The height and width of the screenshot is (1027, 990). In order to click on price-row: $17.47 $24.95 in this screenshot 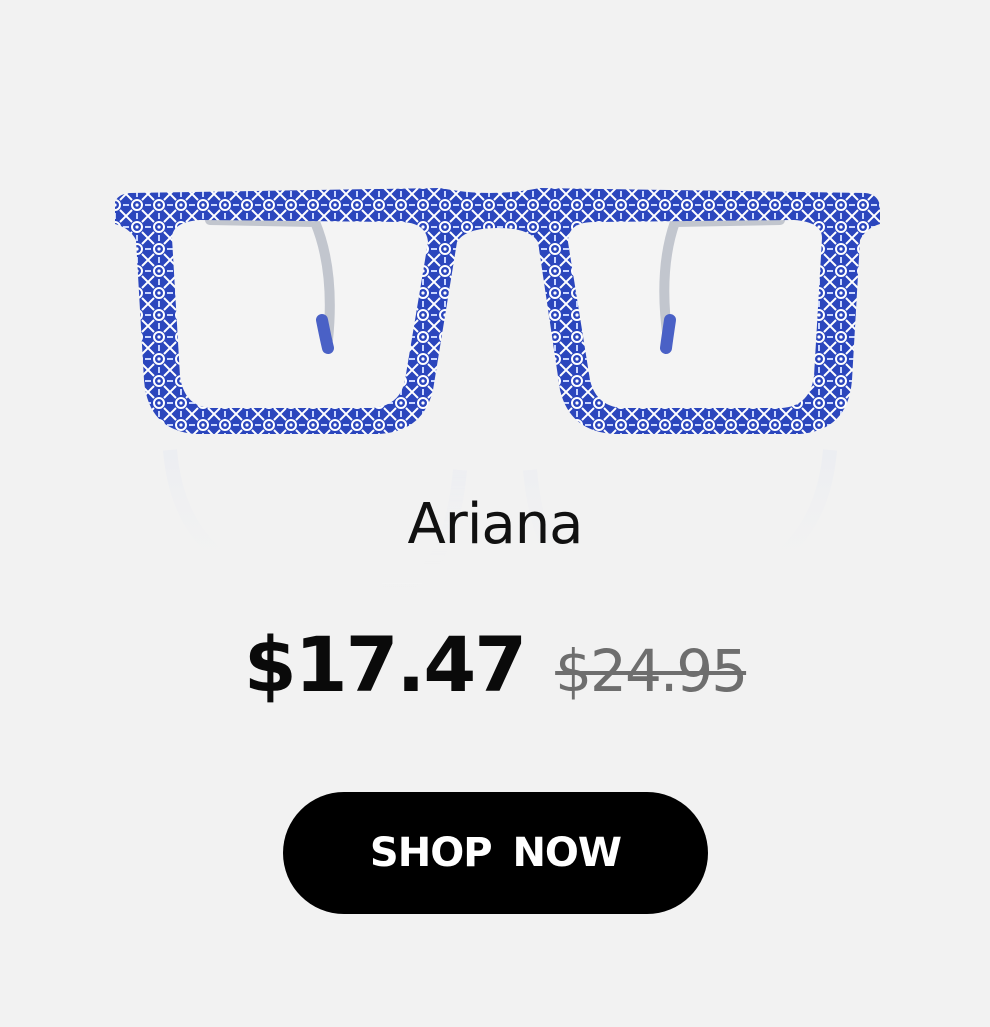, I will do `click(495, 670)`.